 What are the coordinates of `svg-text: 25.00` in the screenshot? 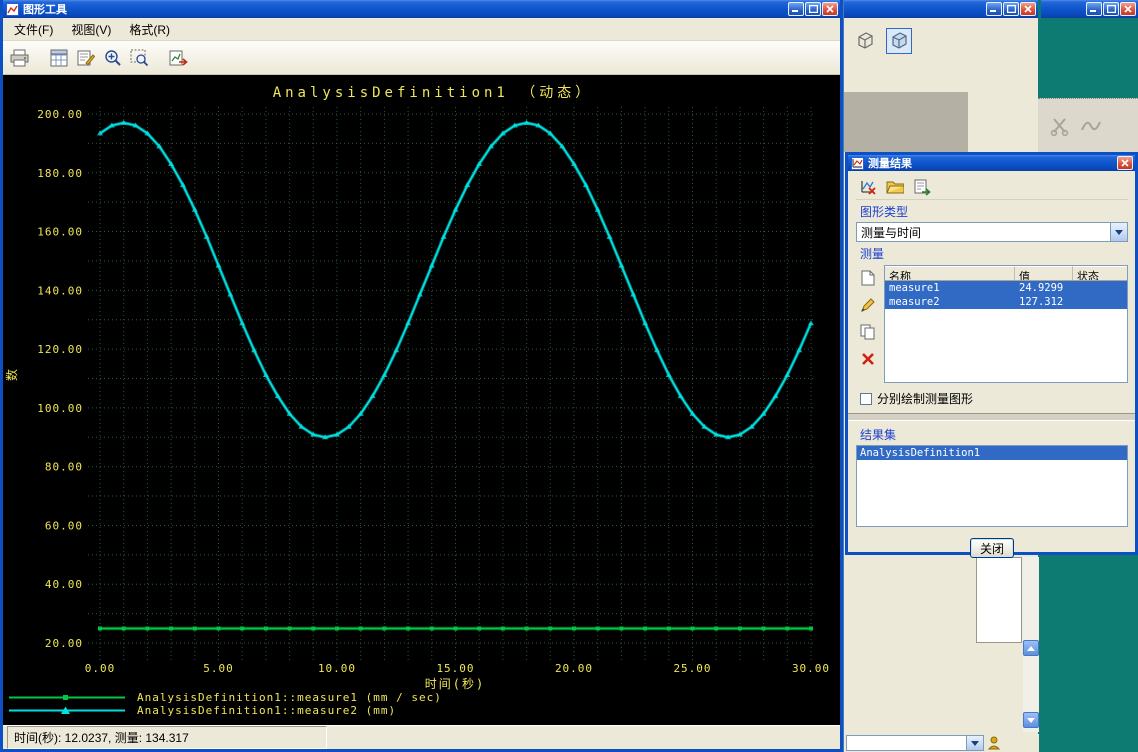 It's located at (692, 668).